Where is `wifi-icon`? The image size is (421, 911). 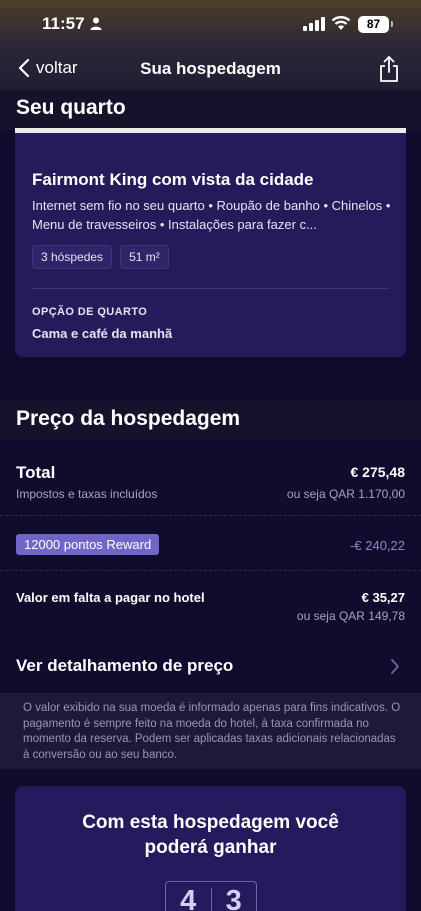
wifi-icon is located at coordinates (341, 23).